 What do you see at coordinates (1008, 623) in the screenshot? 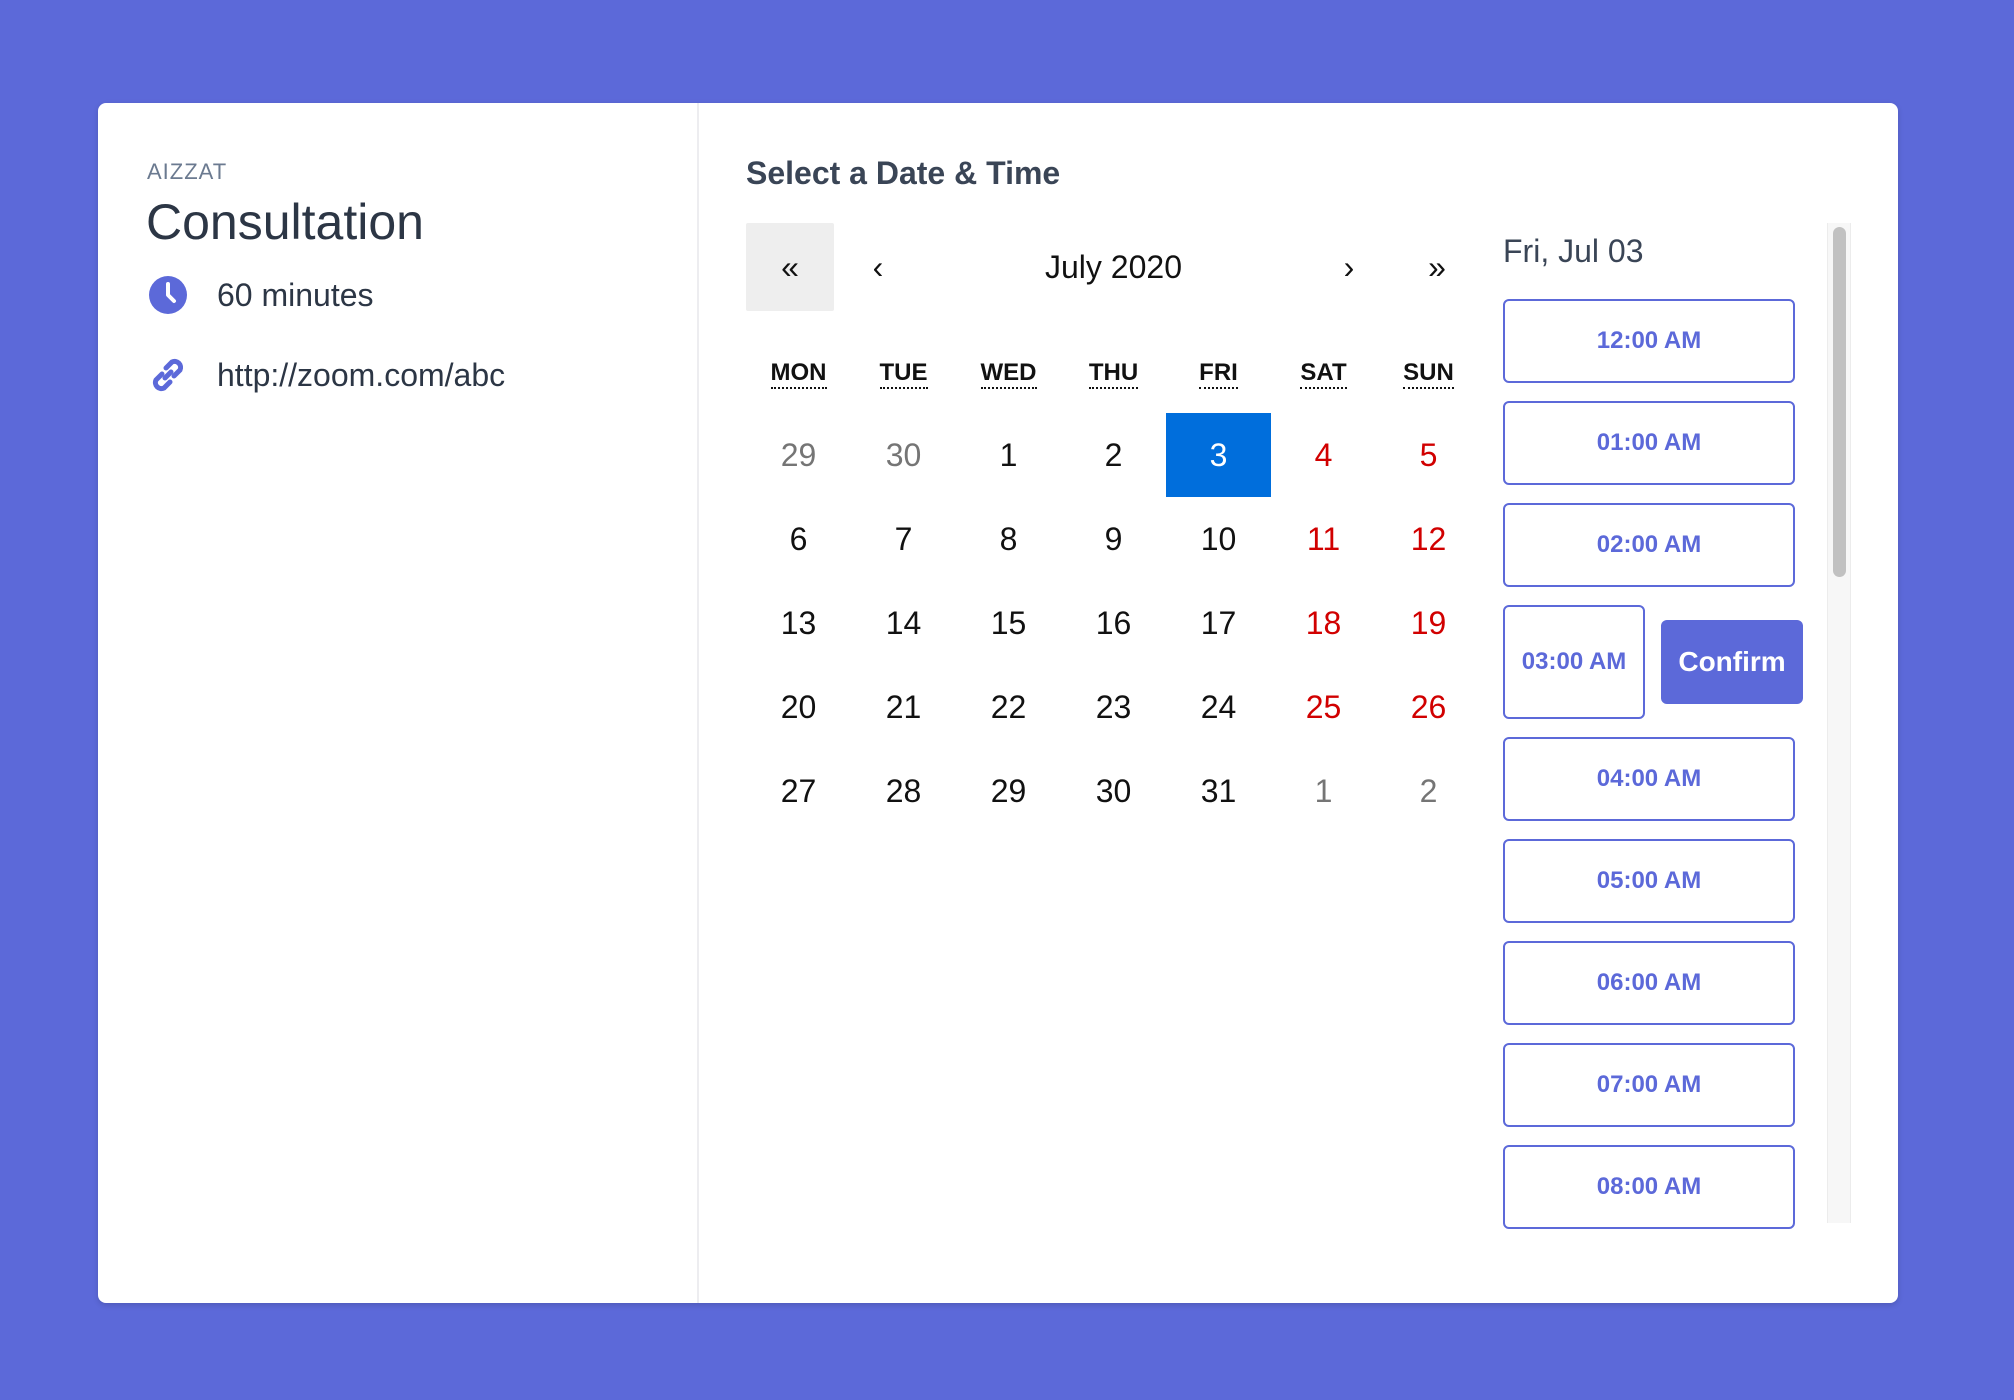
I see `calendar-day: 15` at bounding box center [1008, 623].